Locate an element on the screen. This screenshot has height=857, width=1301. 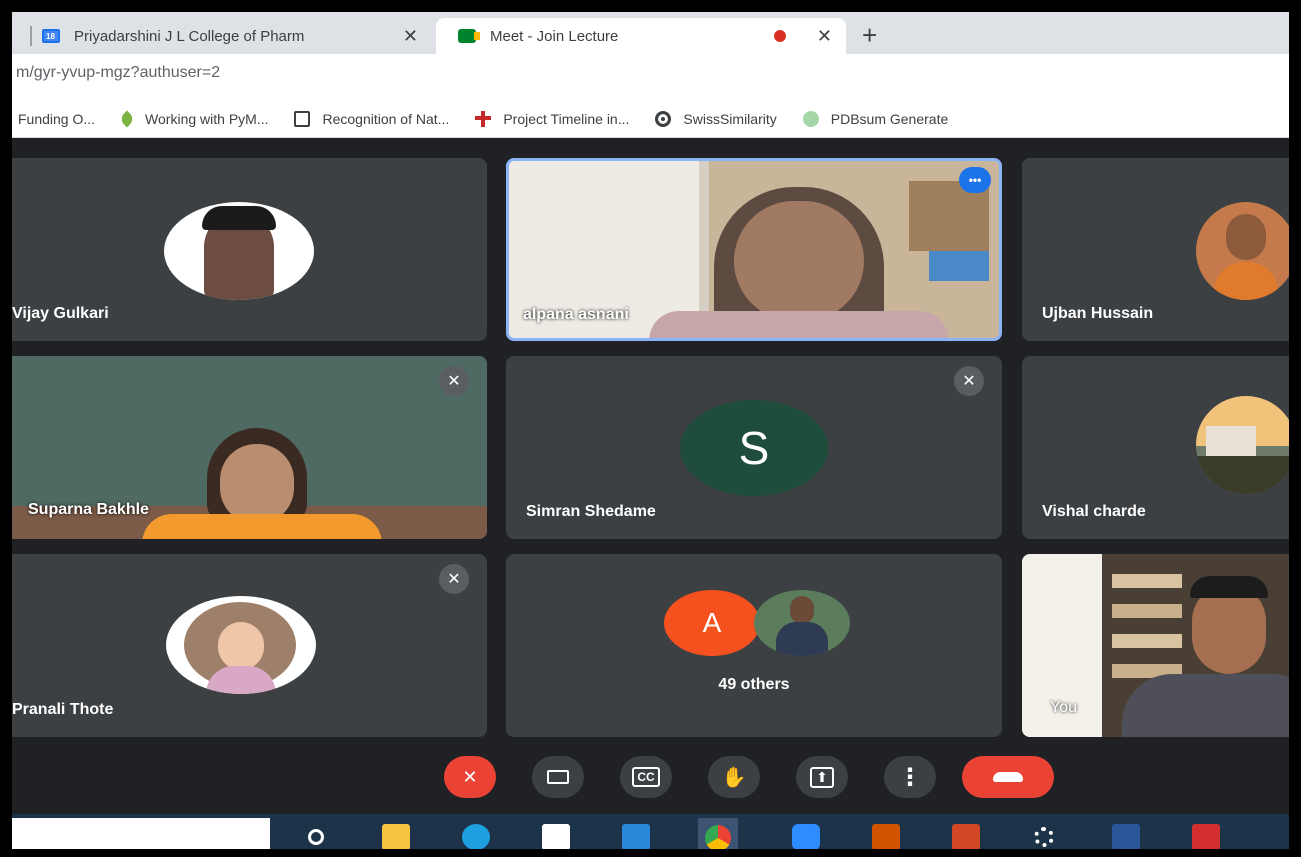
raise-hand-button: ✋ is located at coordinates (734, 777).